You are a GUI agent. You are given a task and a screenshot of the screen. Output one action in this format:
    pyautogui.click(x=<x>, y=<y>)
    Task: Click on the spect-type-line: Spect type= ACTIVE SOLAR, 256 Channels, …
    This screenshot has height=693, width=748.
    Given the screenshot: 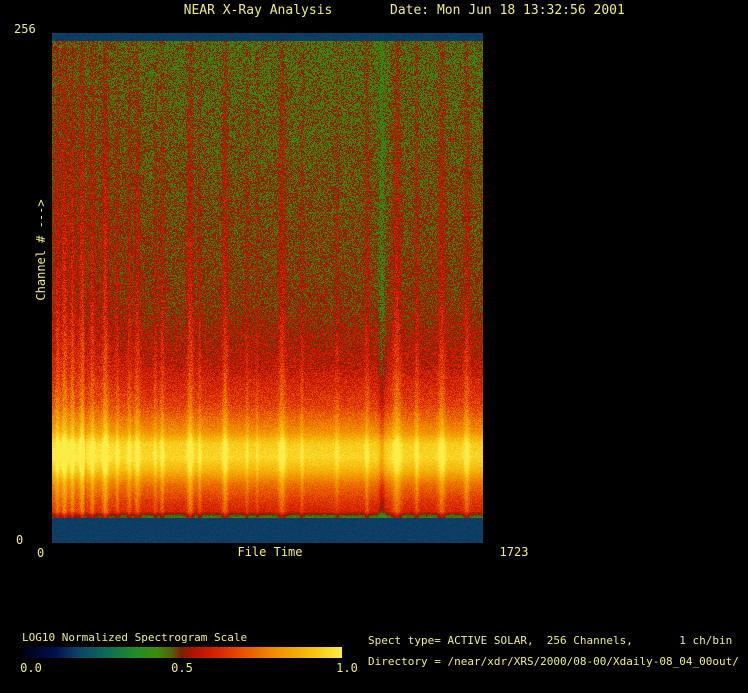 What is the action you would take?
    pyautogui.click(x=550, y=640)
    